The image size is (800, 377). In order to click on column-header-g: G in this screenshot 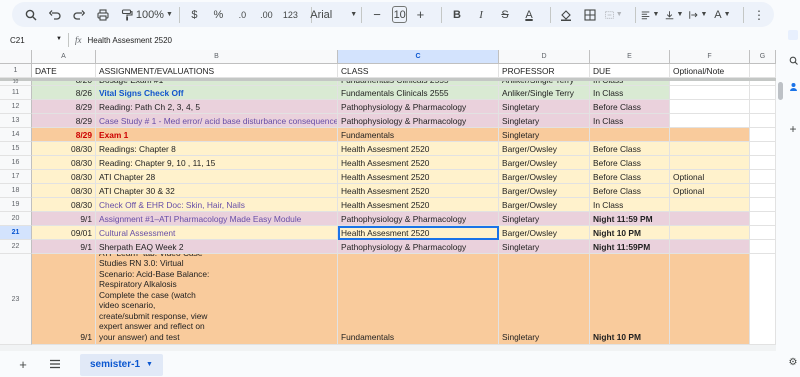, I will do `click(763, 57)`.